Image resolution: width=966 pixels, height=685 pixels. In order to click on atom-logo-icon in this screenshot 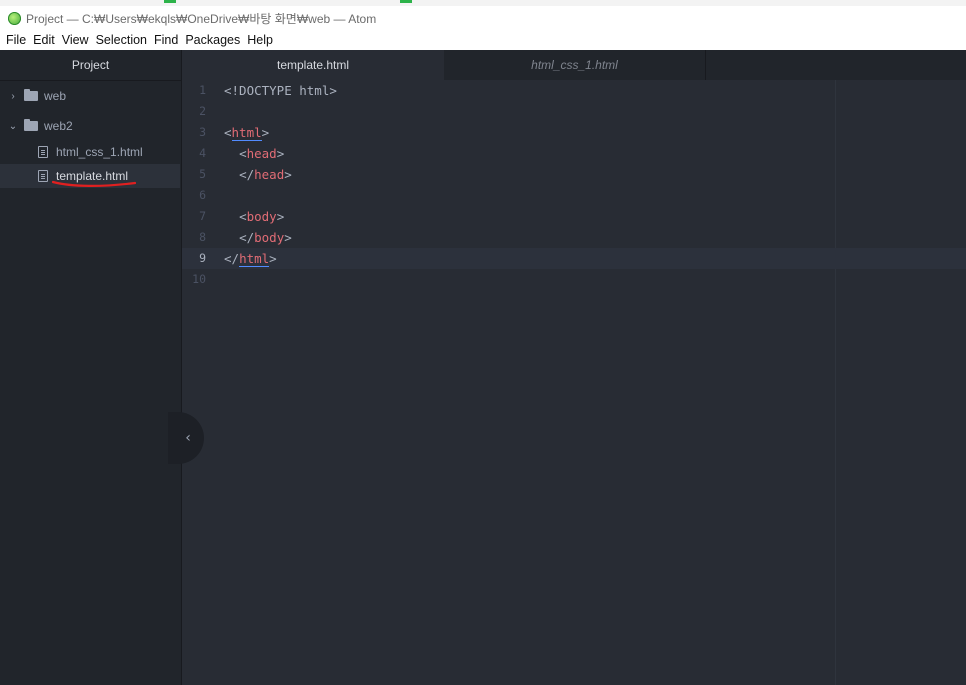, I will do `click(14, 18)`.